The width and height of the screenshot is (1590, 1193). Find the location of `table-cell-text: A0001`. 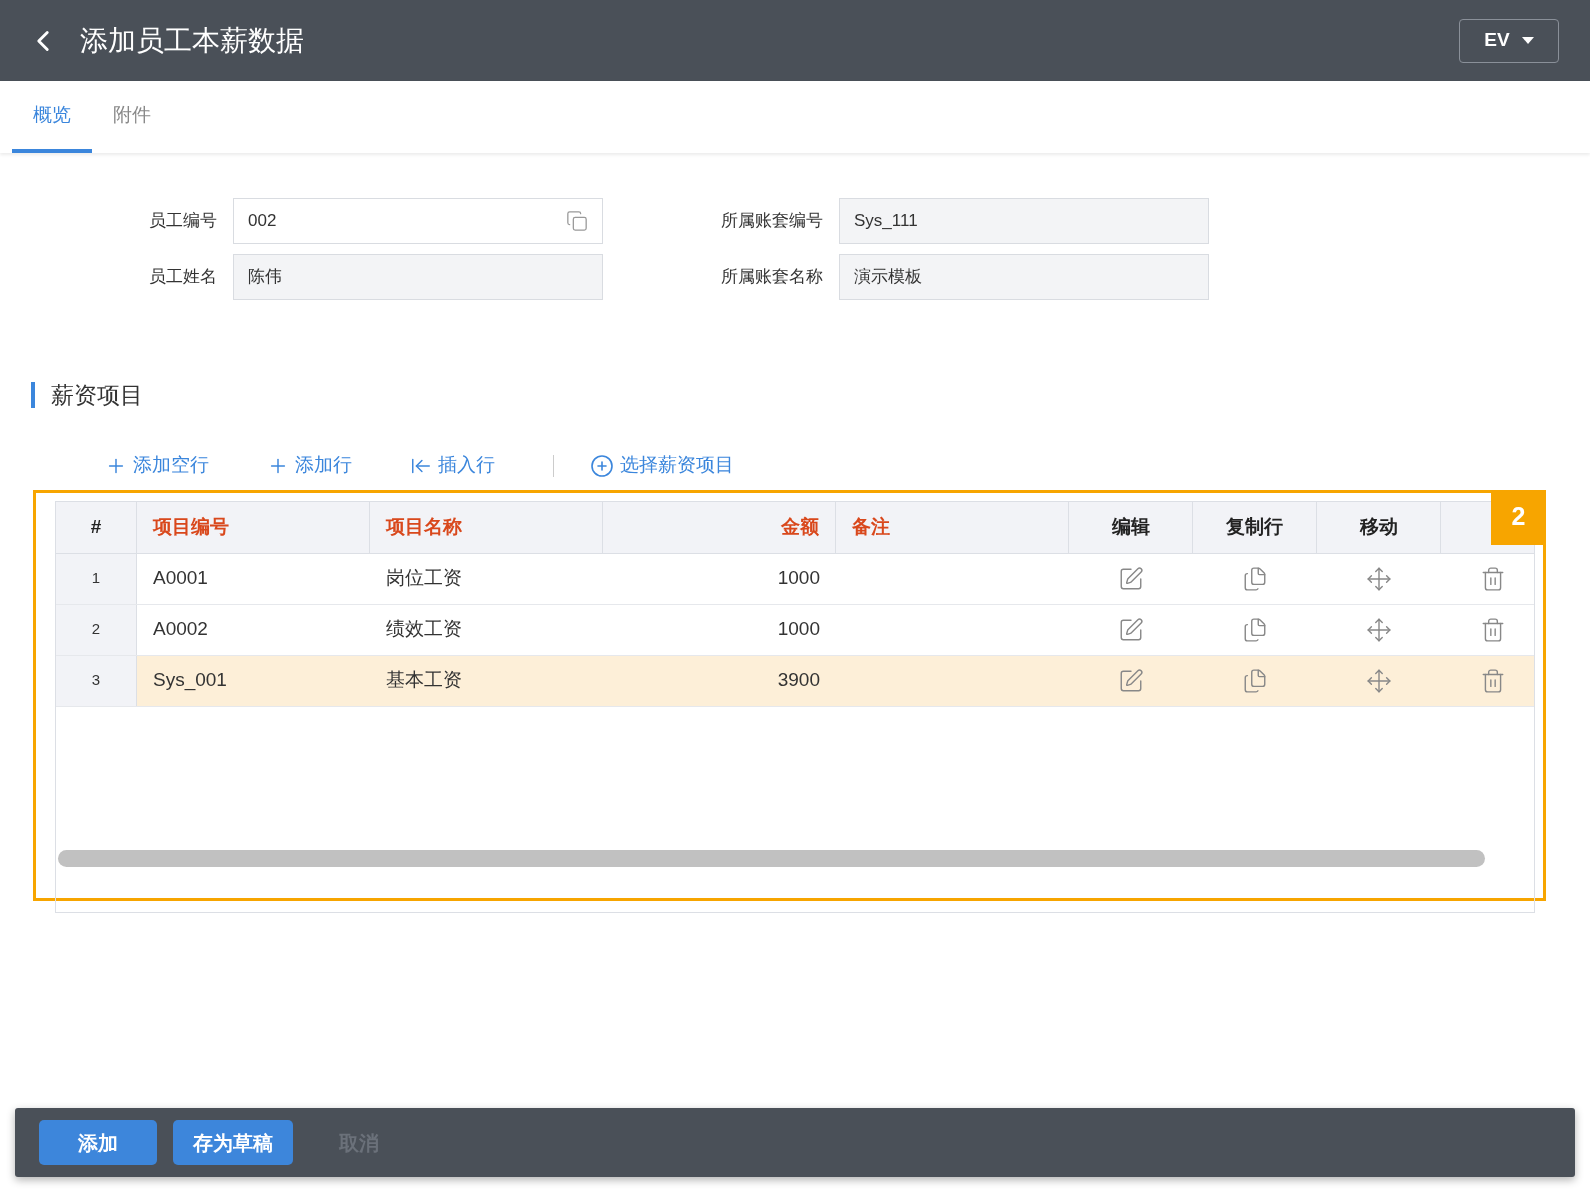

table-cell-text: A0001 is located at coordinates (180, 578).